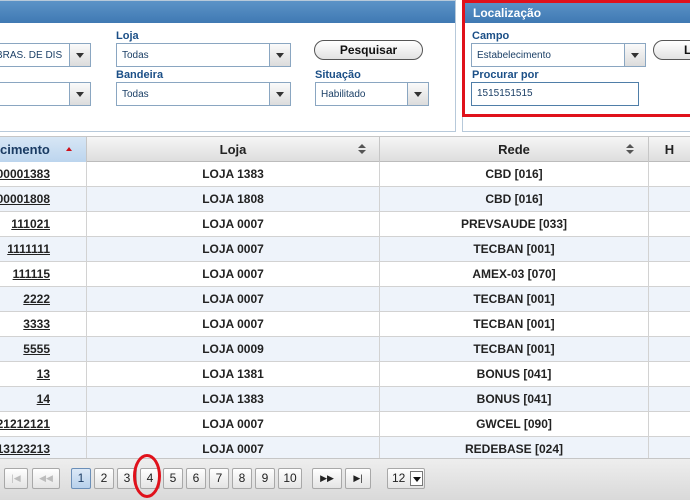 The width and height of the screenshot is (690, 500). Describe the element at coordinates (25, 424) in the screenshot. I see `estabelecimento-link: 21212121` at that location.